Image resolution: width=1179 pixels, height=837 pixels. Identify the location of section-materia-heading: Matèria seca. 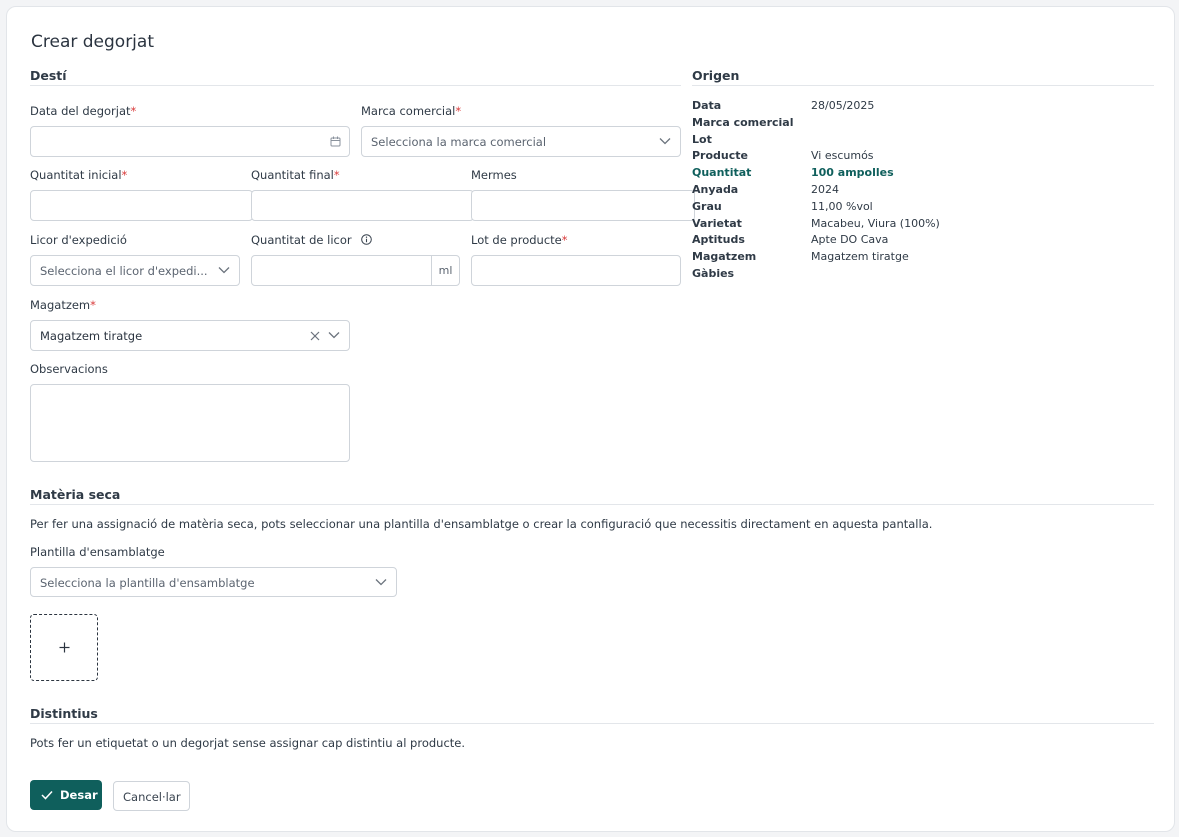
(75, 494).